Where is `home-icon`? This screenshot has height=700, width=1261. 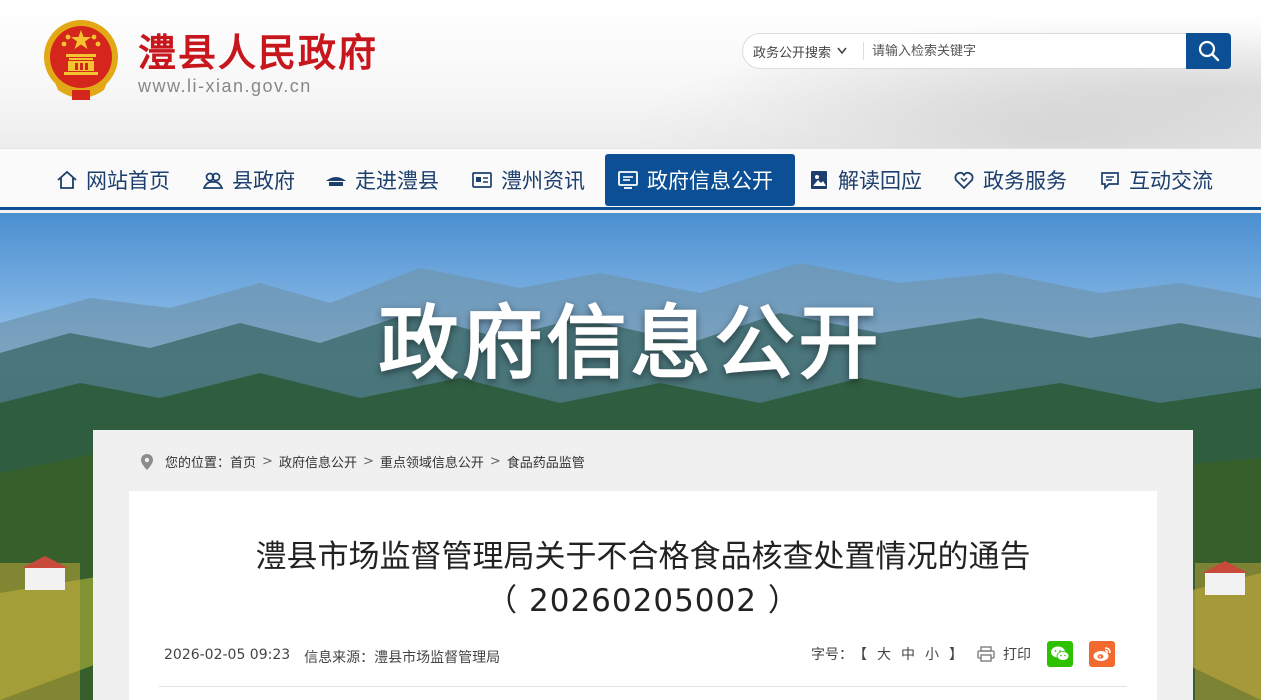 home-icon is located at coordinates (67, 179).